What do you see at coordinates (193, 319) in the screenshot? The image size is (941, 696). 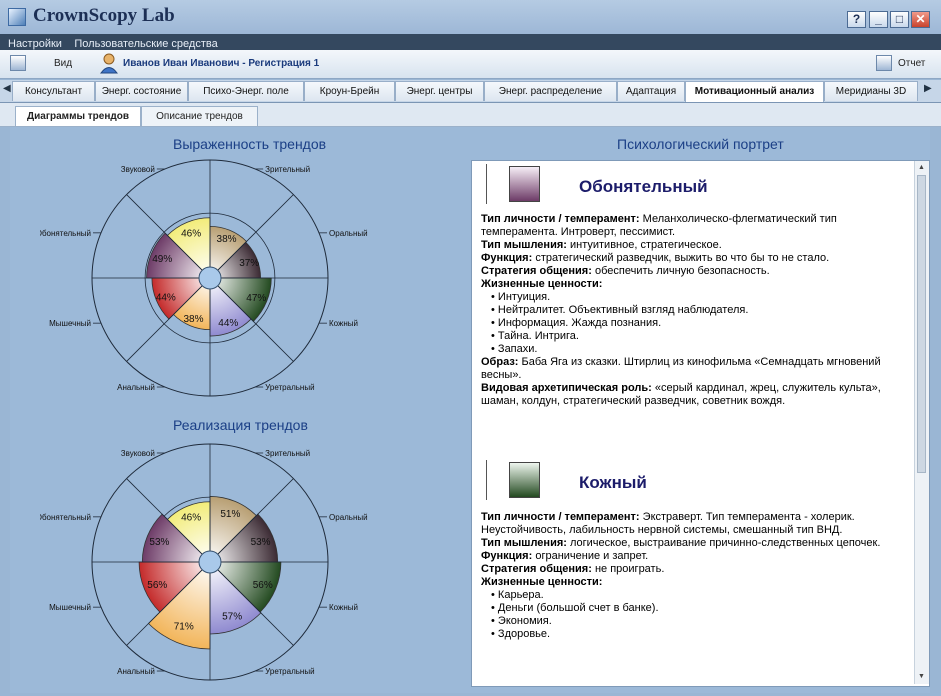 I see `data-label-anal: 38%` at bounding box center [193, 319].